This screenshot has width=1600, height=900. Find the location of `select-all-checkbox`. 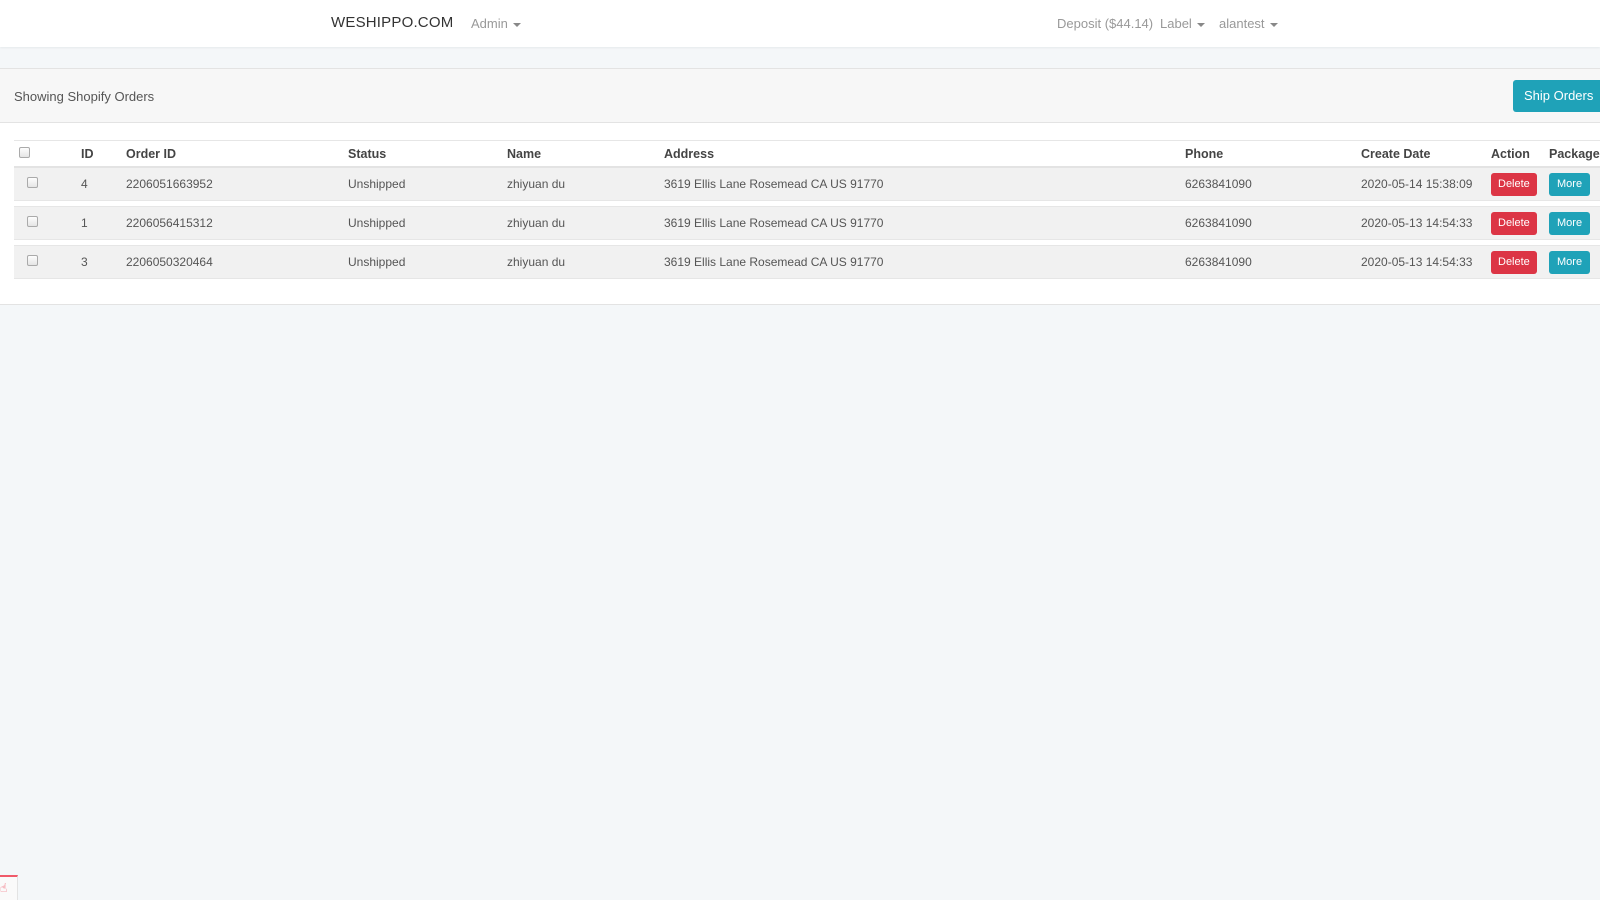

select-all-checkbox is located at coordinates (24, 152).